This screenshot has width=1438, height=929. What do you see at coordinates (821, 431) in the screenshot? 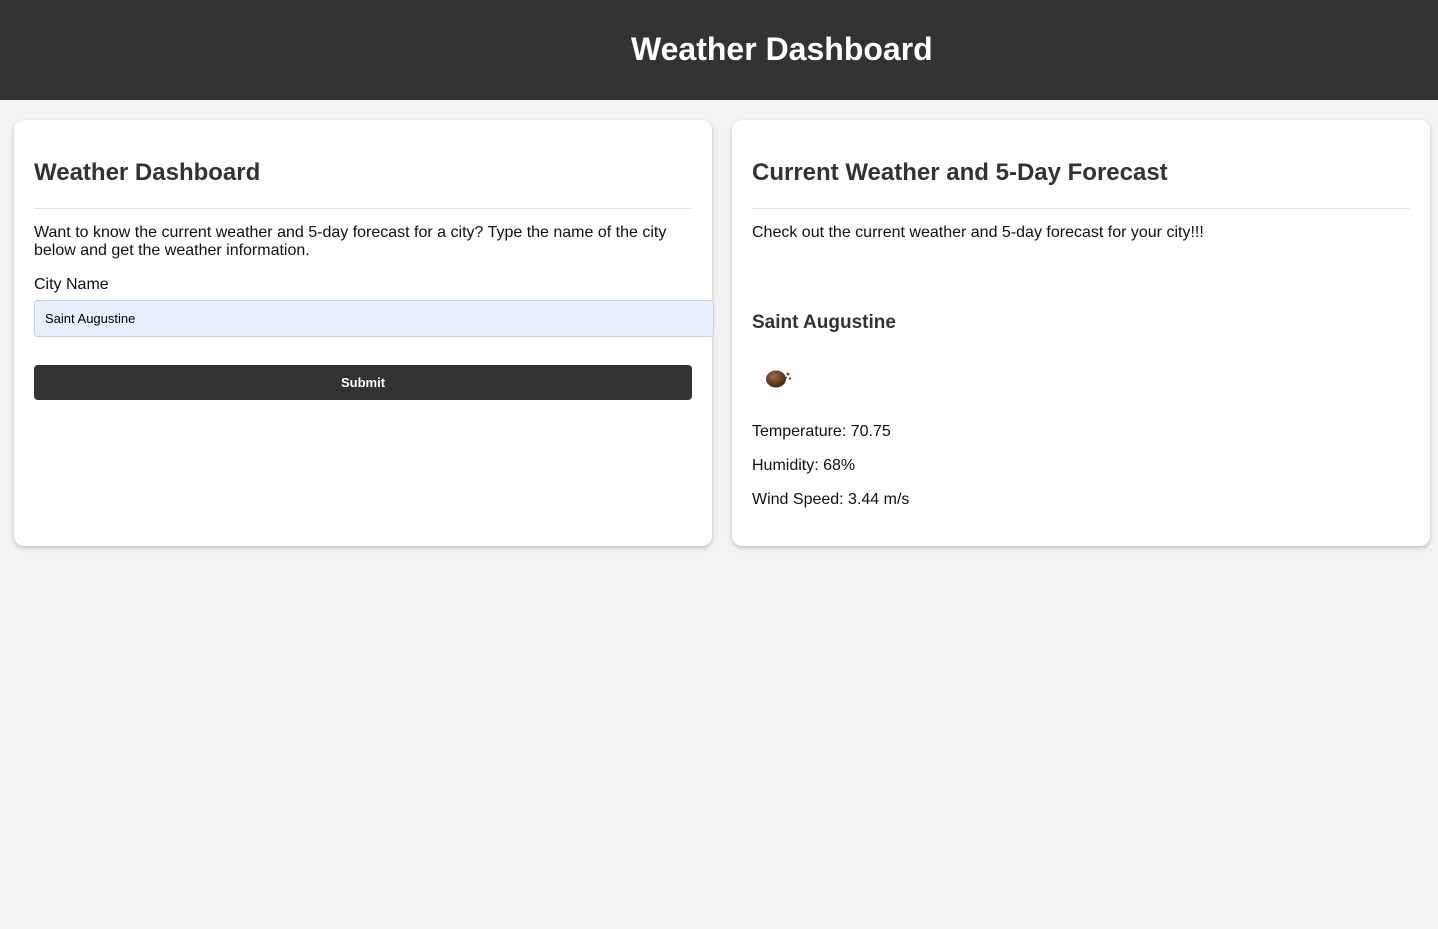
I see `temperature-value: Temperature: 70.75` at bounding box center [821, 431].